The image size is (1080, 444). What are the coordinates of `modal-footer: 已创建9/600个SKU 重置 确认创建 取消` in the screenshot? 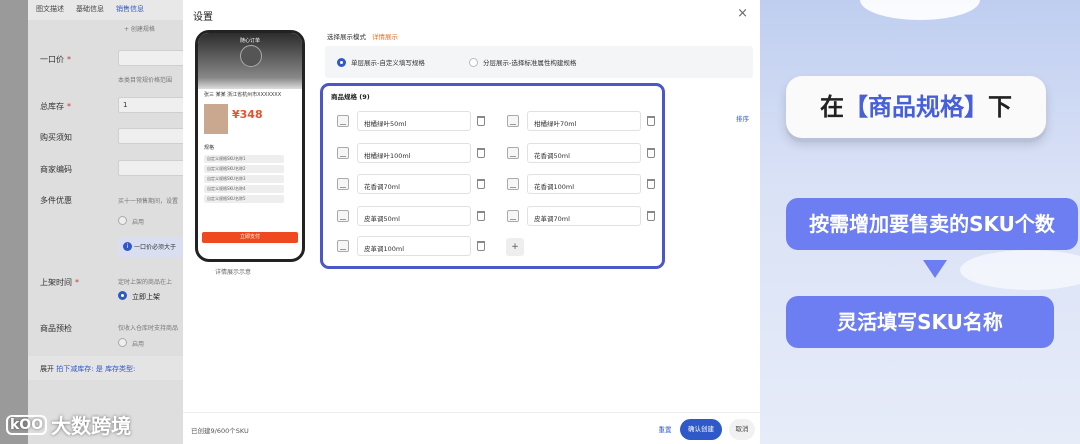 It's located at (471, 428).